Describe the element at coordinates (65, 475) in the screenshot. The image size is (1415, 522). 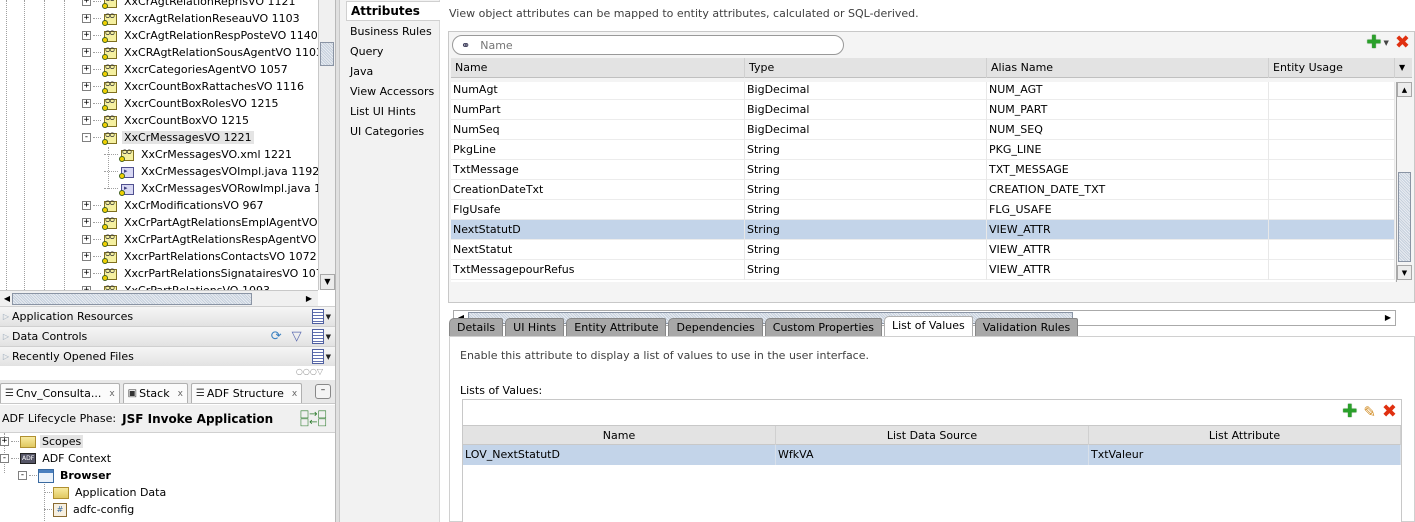
I see `tree-node-browser: - Browser` at that location.